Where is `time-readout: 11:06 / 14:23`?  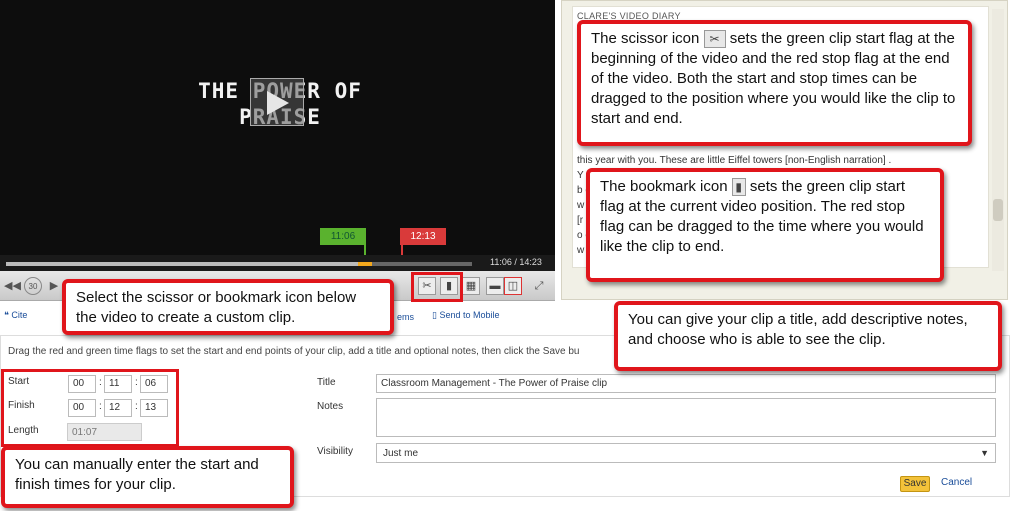 time-readout: 11:06 / 14:23 is located at coordinates (516, 262).